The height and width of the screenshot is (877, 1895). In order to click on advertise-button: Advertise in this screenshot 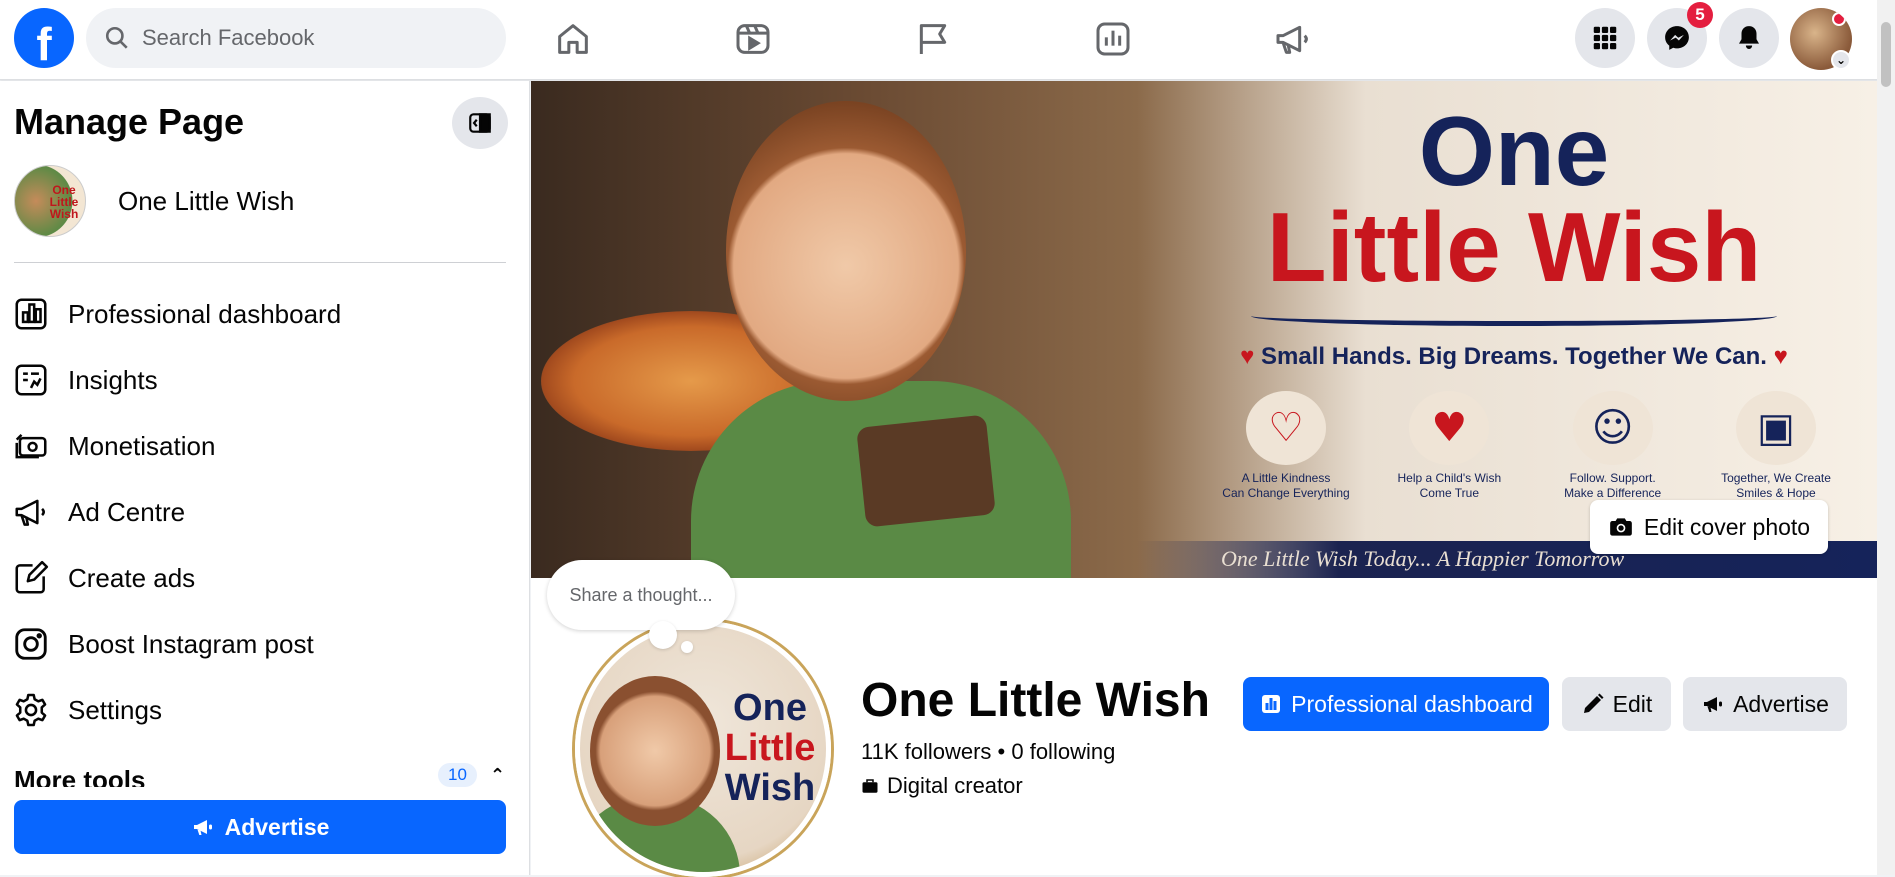, I will do `click(1765, 704)`.